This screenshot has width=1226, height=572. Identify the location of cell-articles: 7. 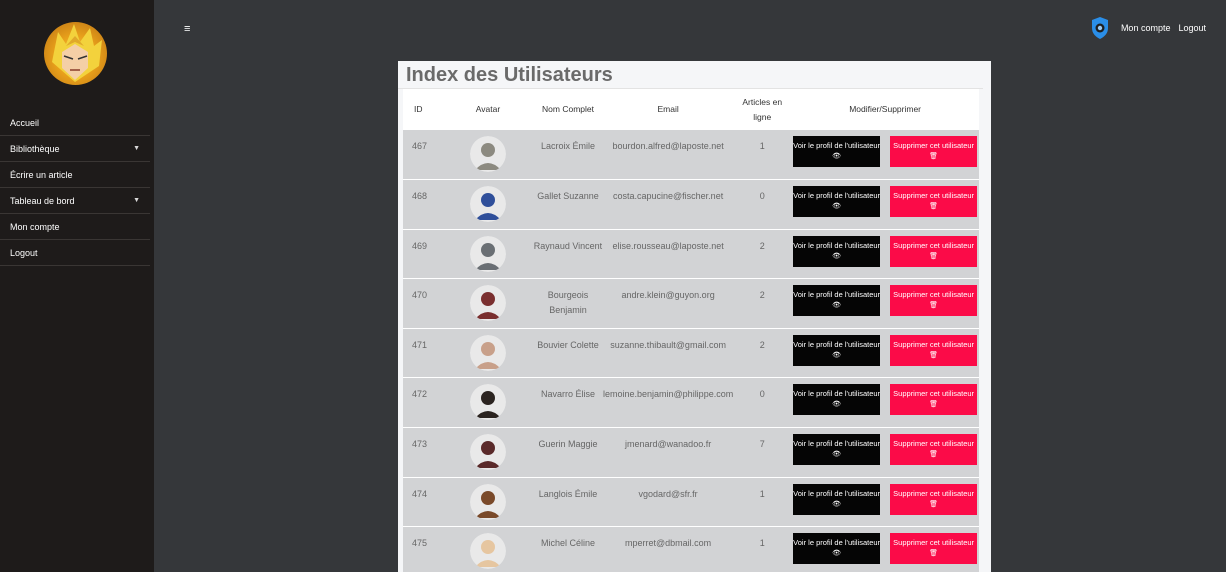
(762, 444).